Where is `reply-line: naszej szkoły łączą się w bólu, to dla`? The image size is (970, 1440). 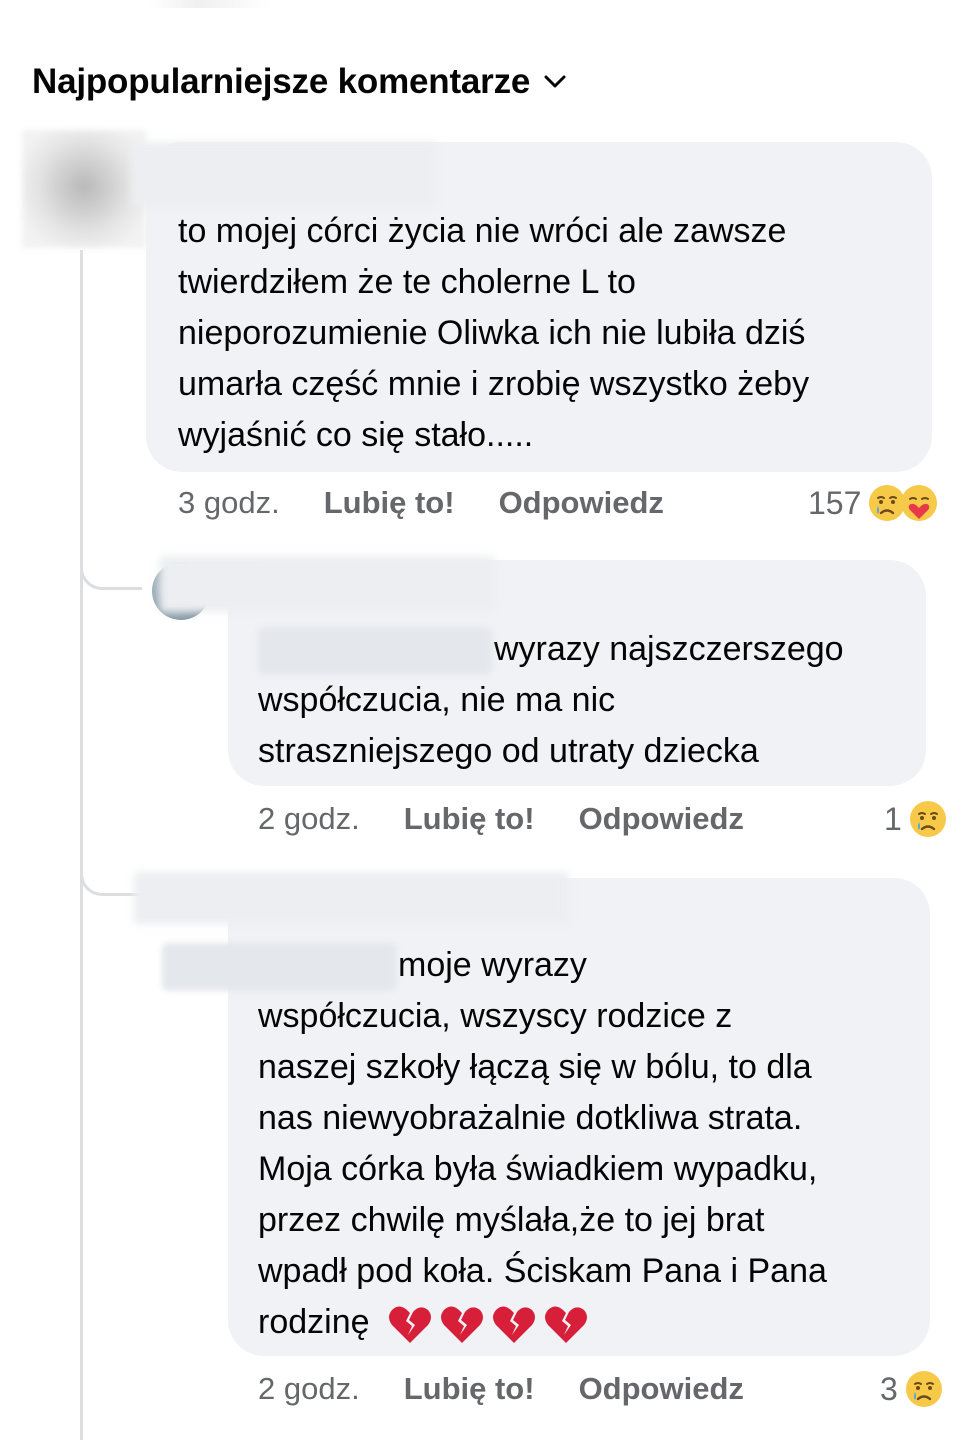
reply-line: naszej szkoły łączą się w bólu, to dla is located at coordinates (535, 1067).